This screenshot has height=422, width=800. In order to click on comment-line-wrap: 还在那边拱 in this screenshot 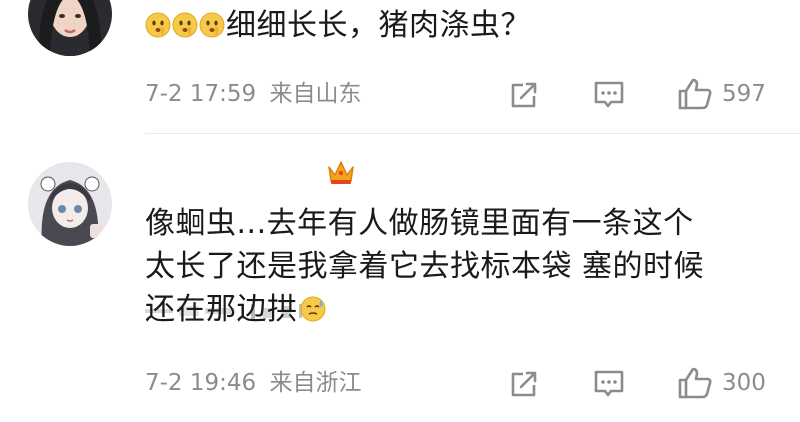, I will do `click(424, 309)`.